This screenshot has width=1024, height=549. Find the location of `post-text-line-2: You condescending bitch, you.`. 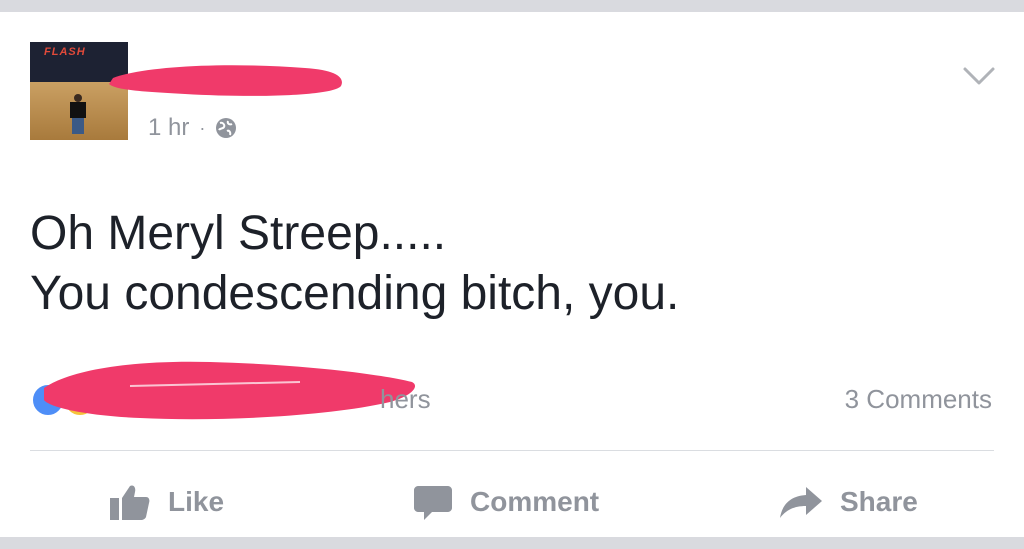

post-text-line-2: You condescending bitch, you. is located at coordinates (355, 293).